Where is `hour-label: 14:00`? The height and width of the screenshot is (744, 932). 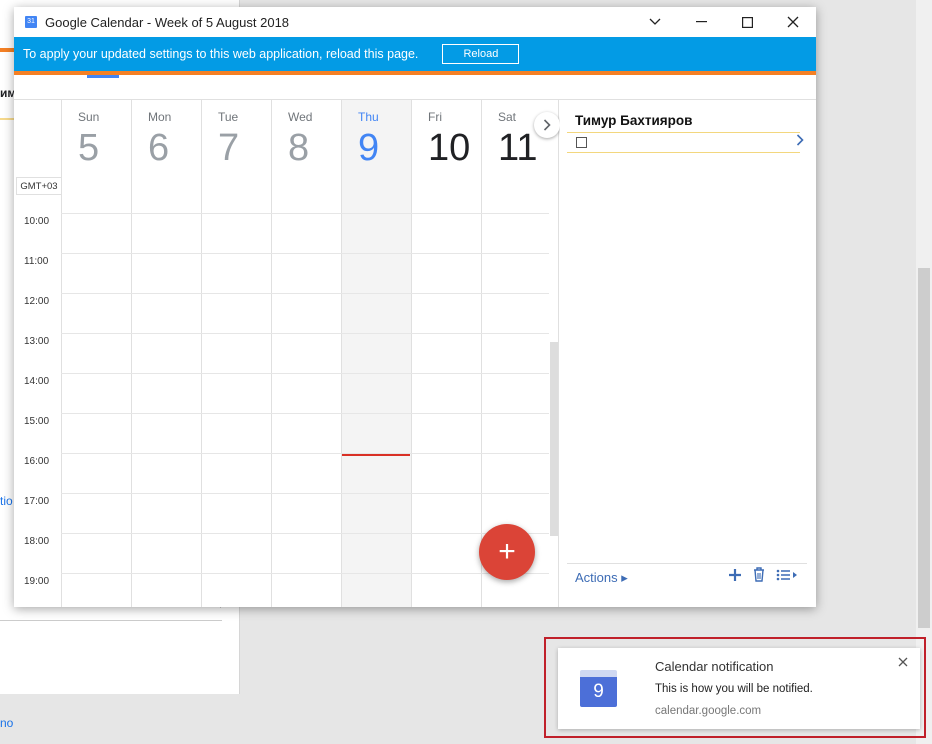
hour-label: 14:00 is located at coordinates (37, 381).